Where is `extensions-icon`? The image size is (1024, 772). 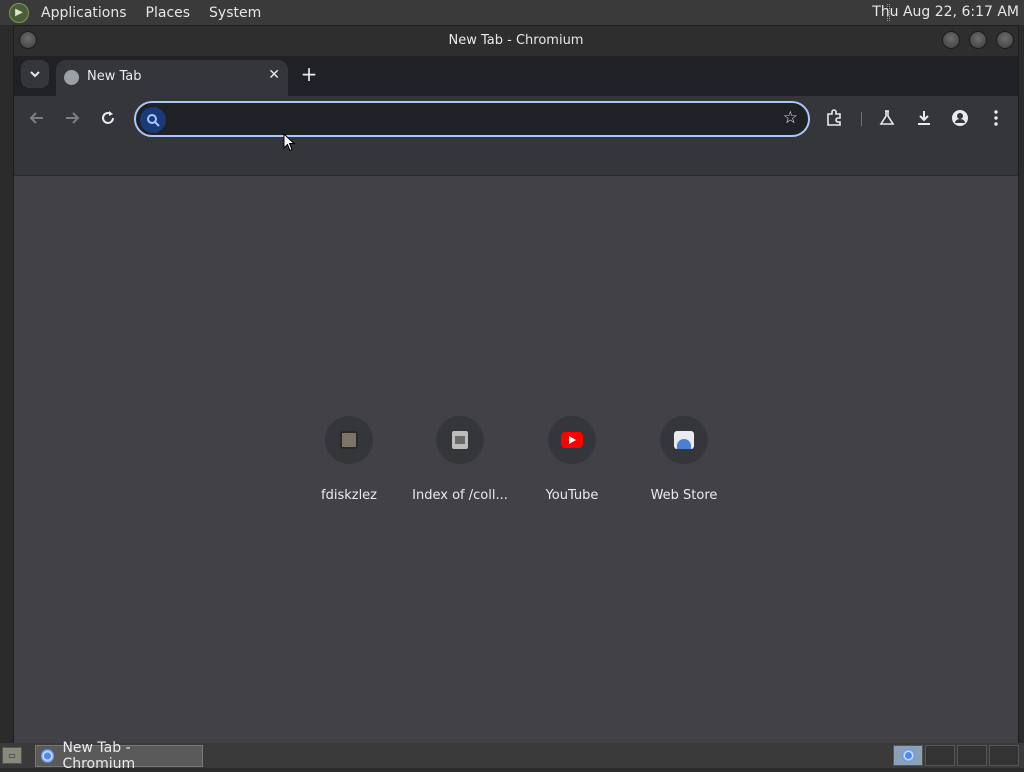 extensions-icon is located at coordinates (834, 118).